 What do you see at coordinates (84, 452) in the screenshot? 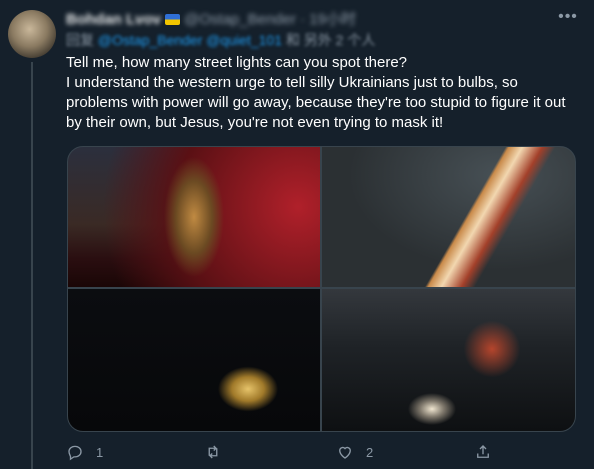
I see `reply-button: 1` at bounding box center [84, 452].